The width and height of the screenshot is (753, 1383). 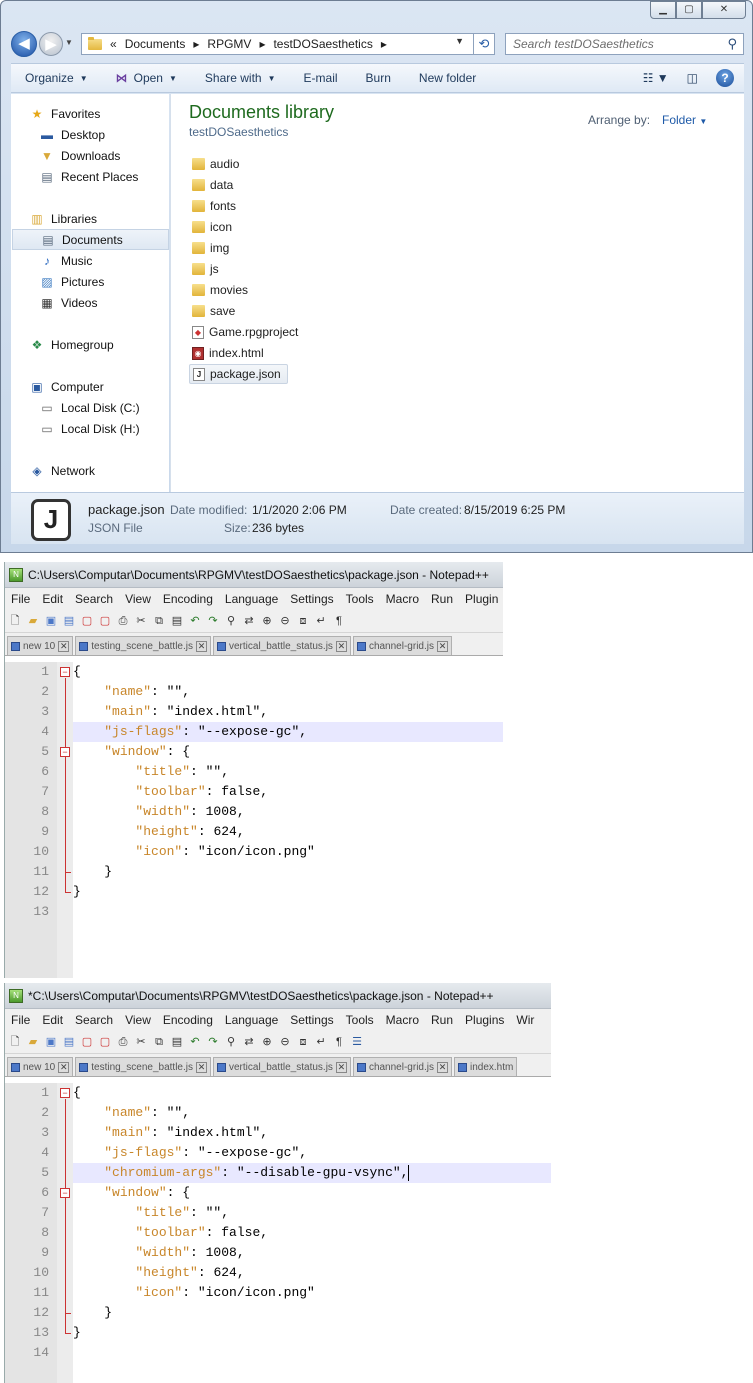 What do you see at coordinates (329, 44) in the screenshot?
I see `breadcrumb-testdosaesthetics: testDOSaesthetics ▸` at bounding box center [329, 44].